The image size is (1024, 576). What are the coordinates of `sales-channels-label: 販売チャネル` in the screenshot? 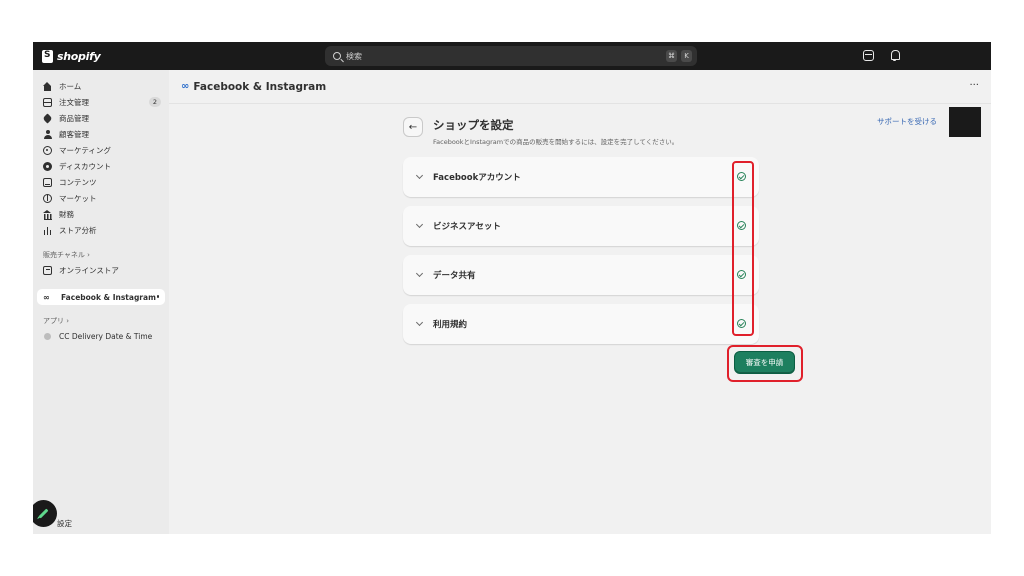 It's located at (64, 255).